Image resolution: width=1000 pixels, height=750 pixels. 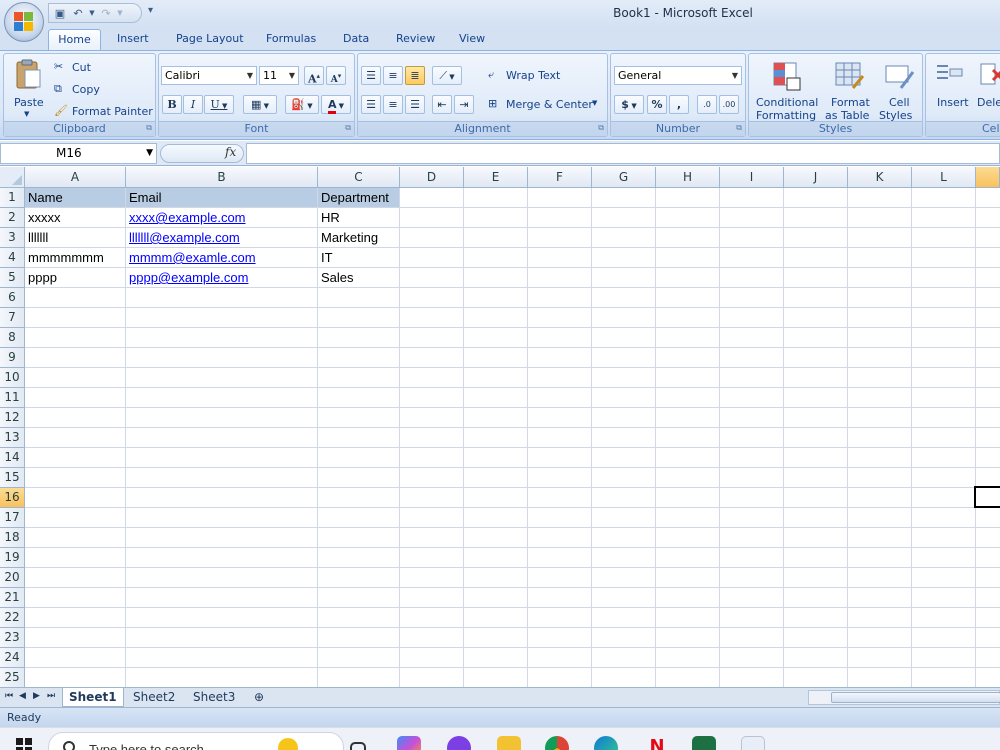 I want to click on table-cell: mmmmmmm, so click(x=75, y=257).